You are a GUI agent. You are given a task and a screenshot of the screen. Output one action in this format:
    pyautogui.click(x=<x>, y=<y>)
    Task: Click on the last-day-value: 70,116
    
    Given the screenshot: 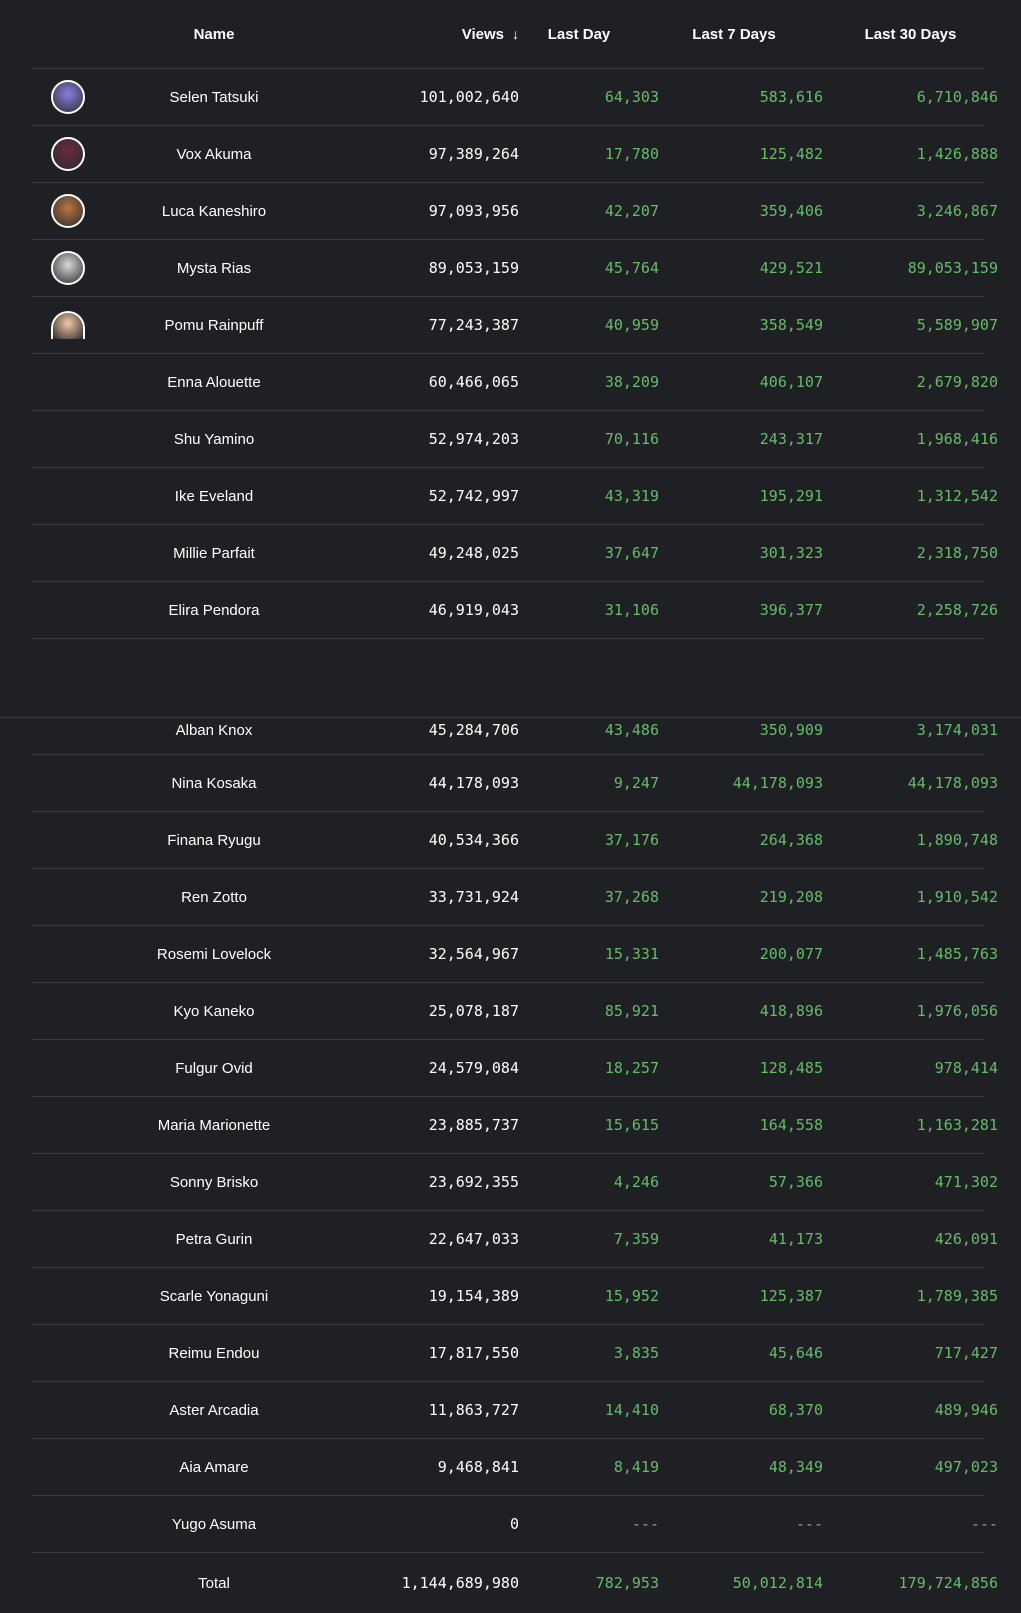 What is the action you would take?
    pyautogui.click(x=631, y=439)
    